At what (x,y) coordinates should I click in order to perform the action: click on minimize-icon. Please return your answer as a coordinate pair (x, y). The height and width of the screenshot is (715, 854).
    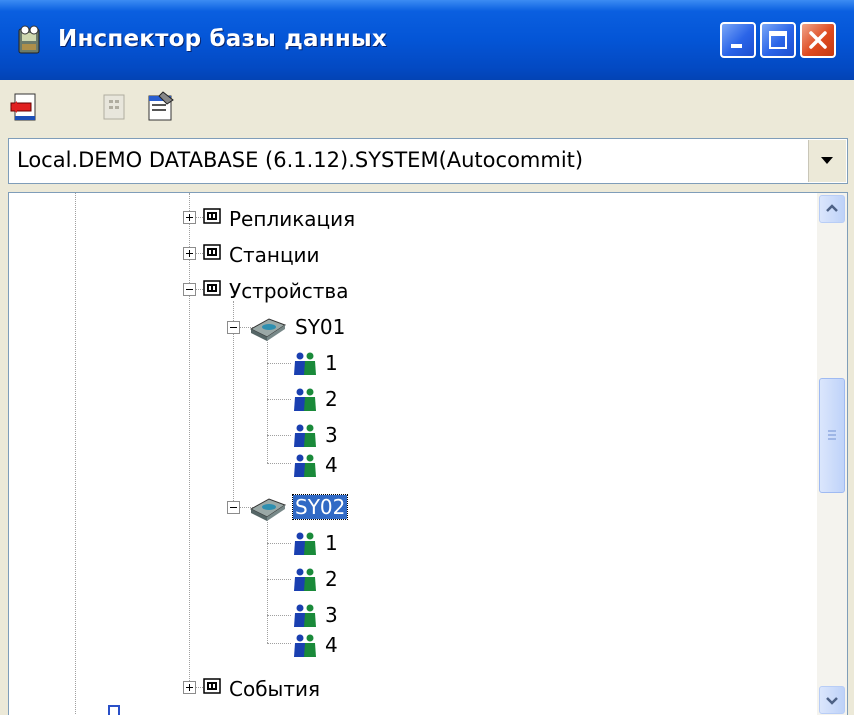
    Looking at the image, I should click on (736, 46).